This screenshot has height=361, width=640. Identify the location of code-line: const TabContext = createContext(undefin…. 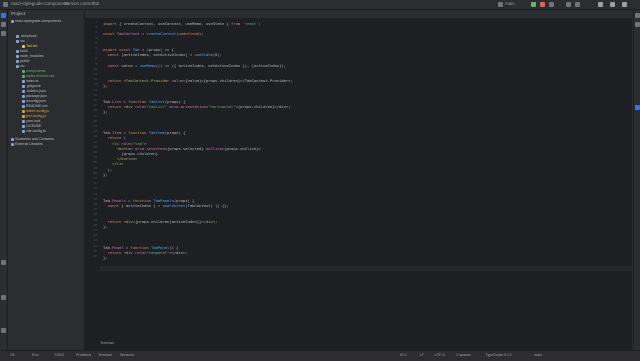
(153, 33).